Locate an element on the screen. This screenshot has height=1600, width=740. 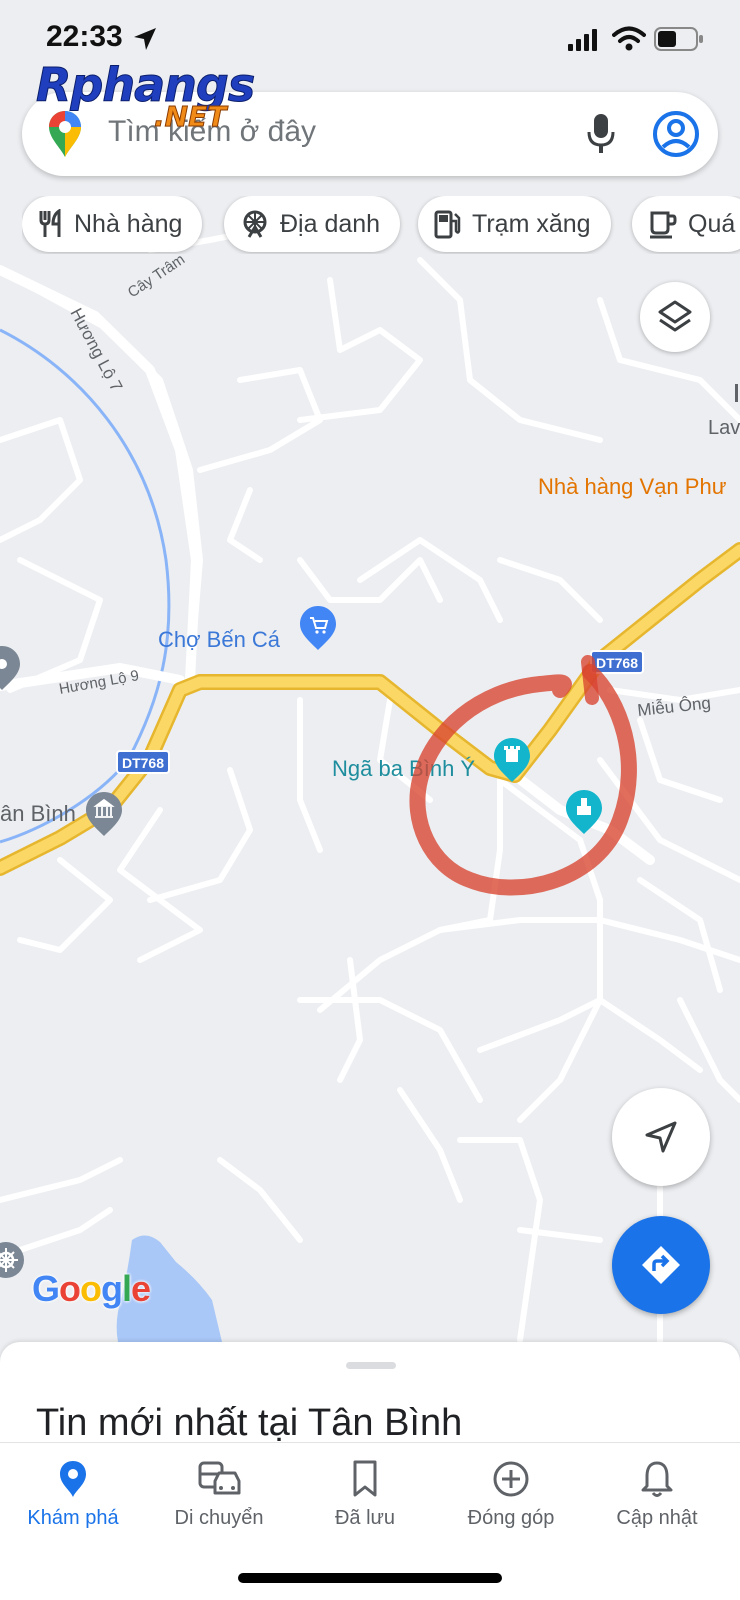
directions-button is located at coordinates (661, 1265).